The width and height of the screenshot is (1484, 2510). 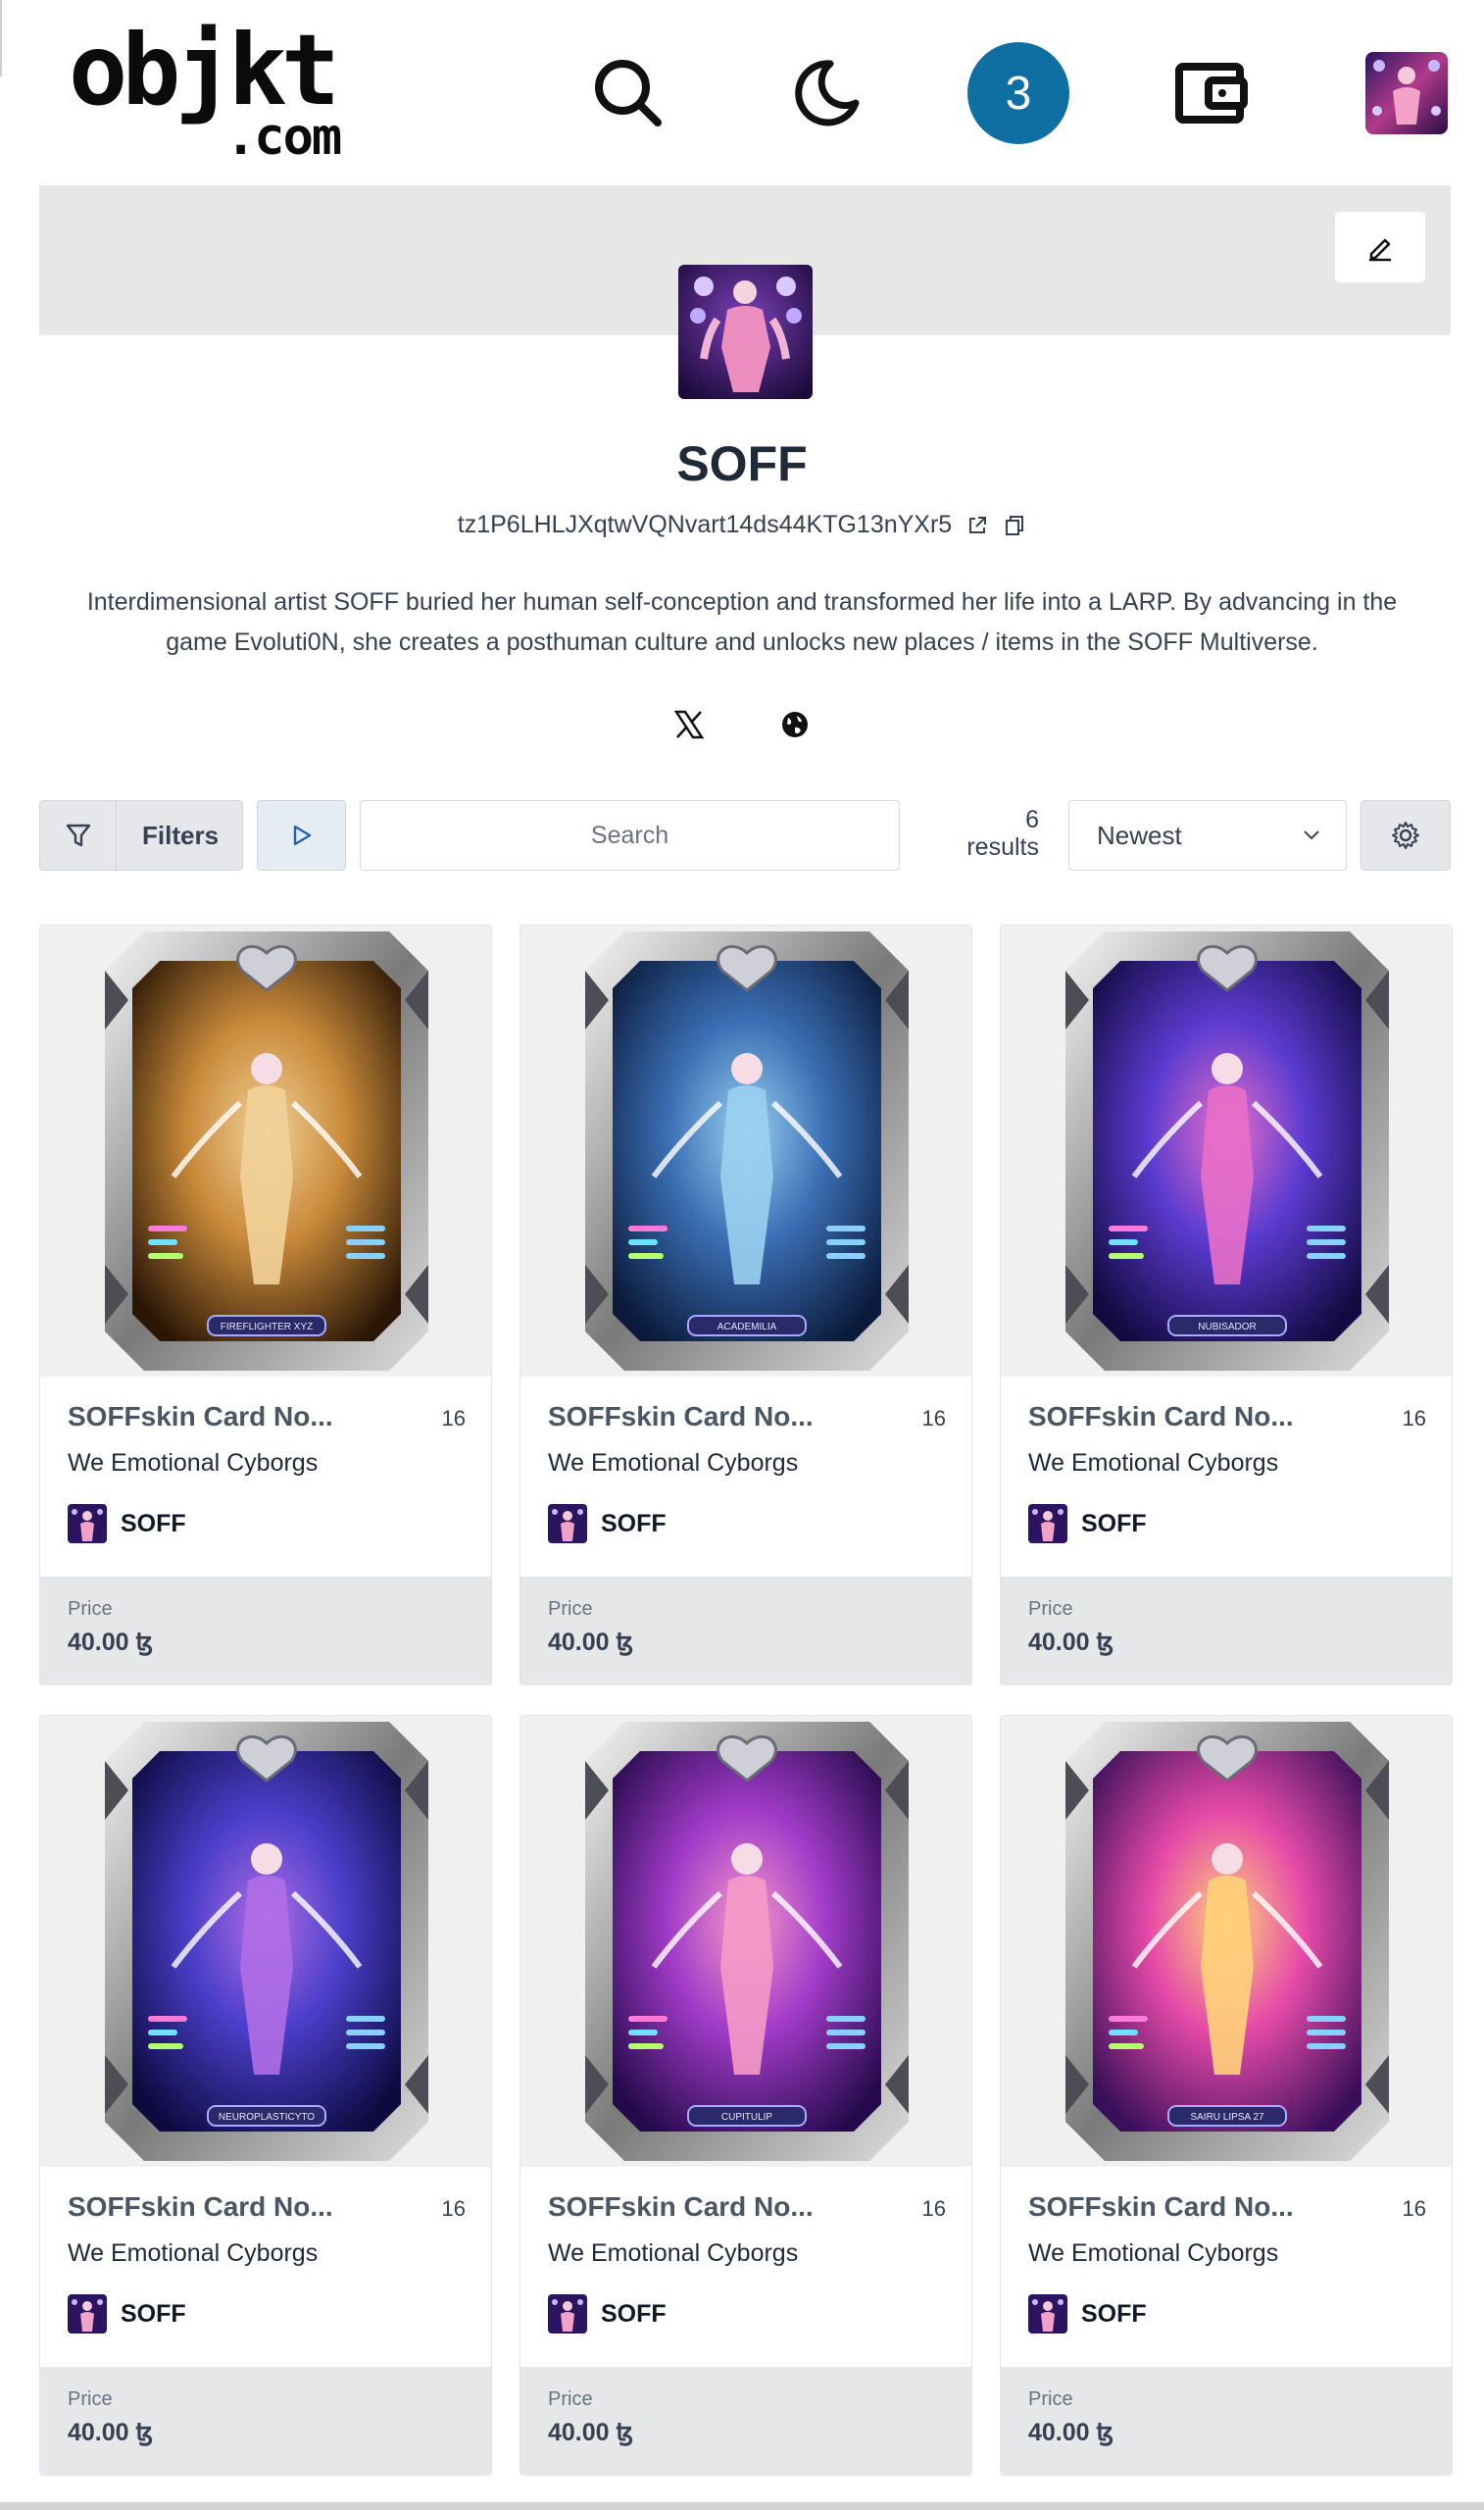 I want to click on token-image: CUPITULIP, so click(x=746, y=1941).